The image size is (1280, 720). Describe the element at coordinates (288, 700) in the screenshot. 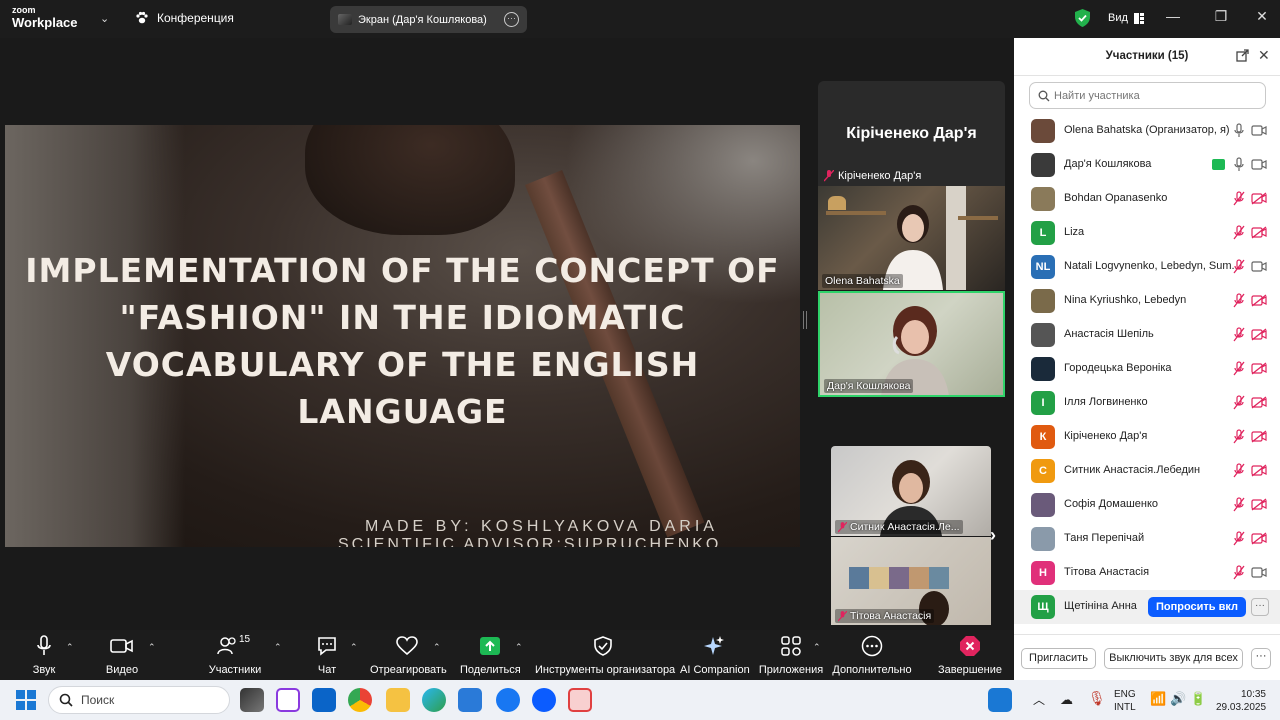

I see `snipping-tool-icon` at that location.